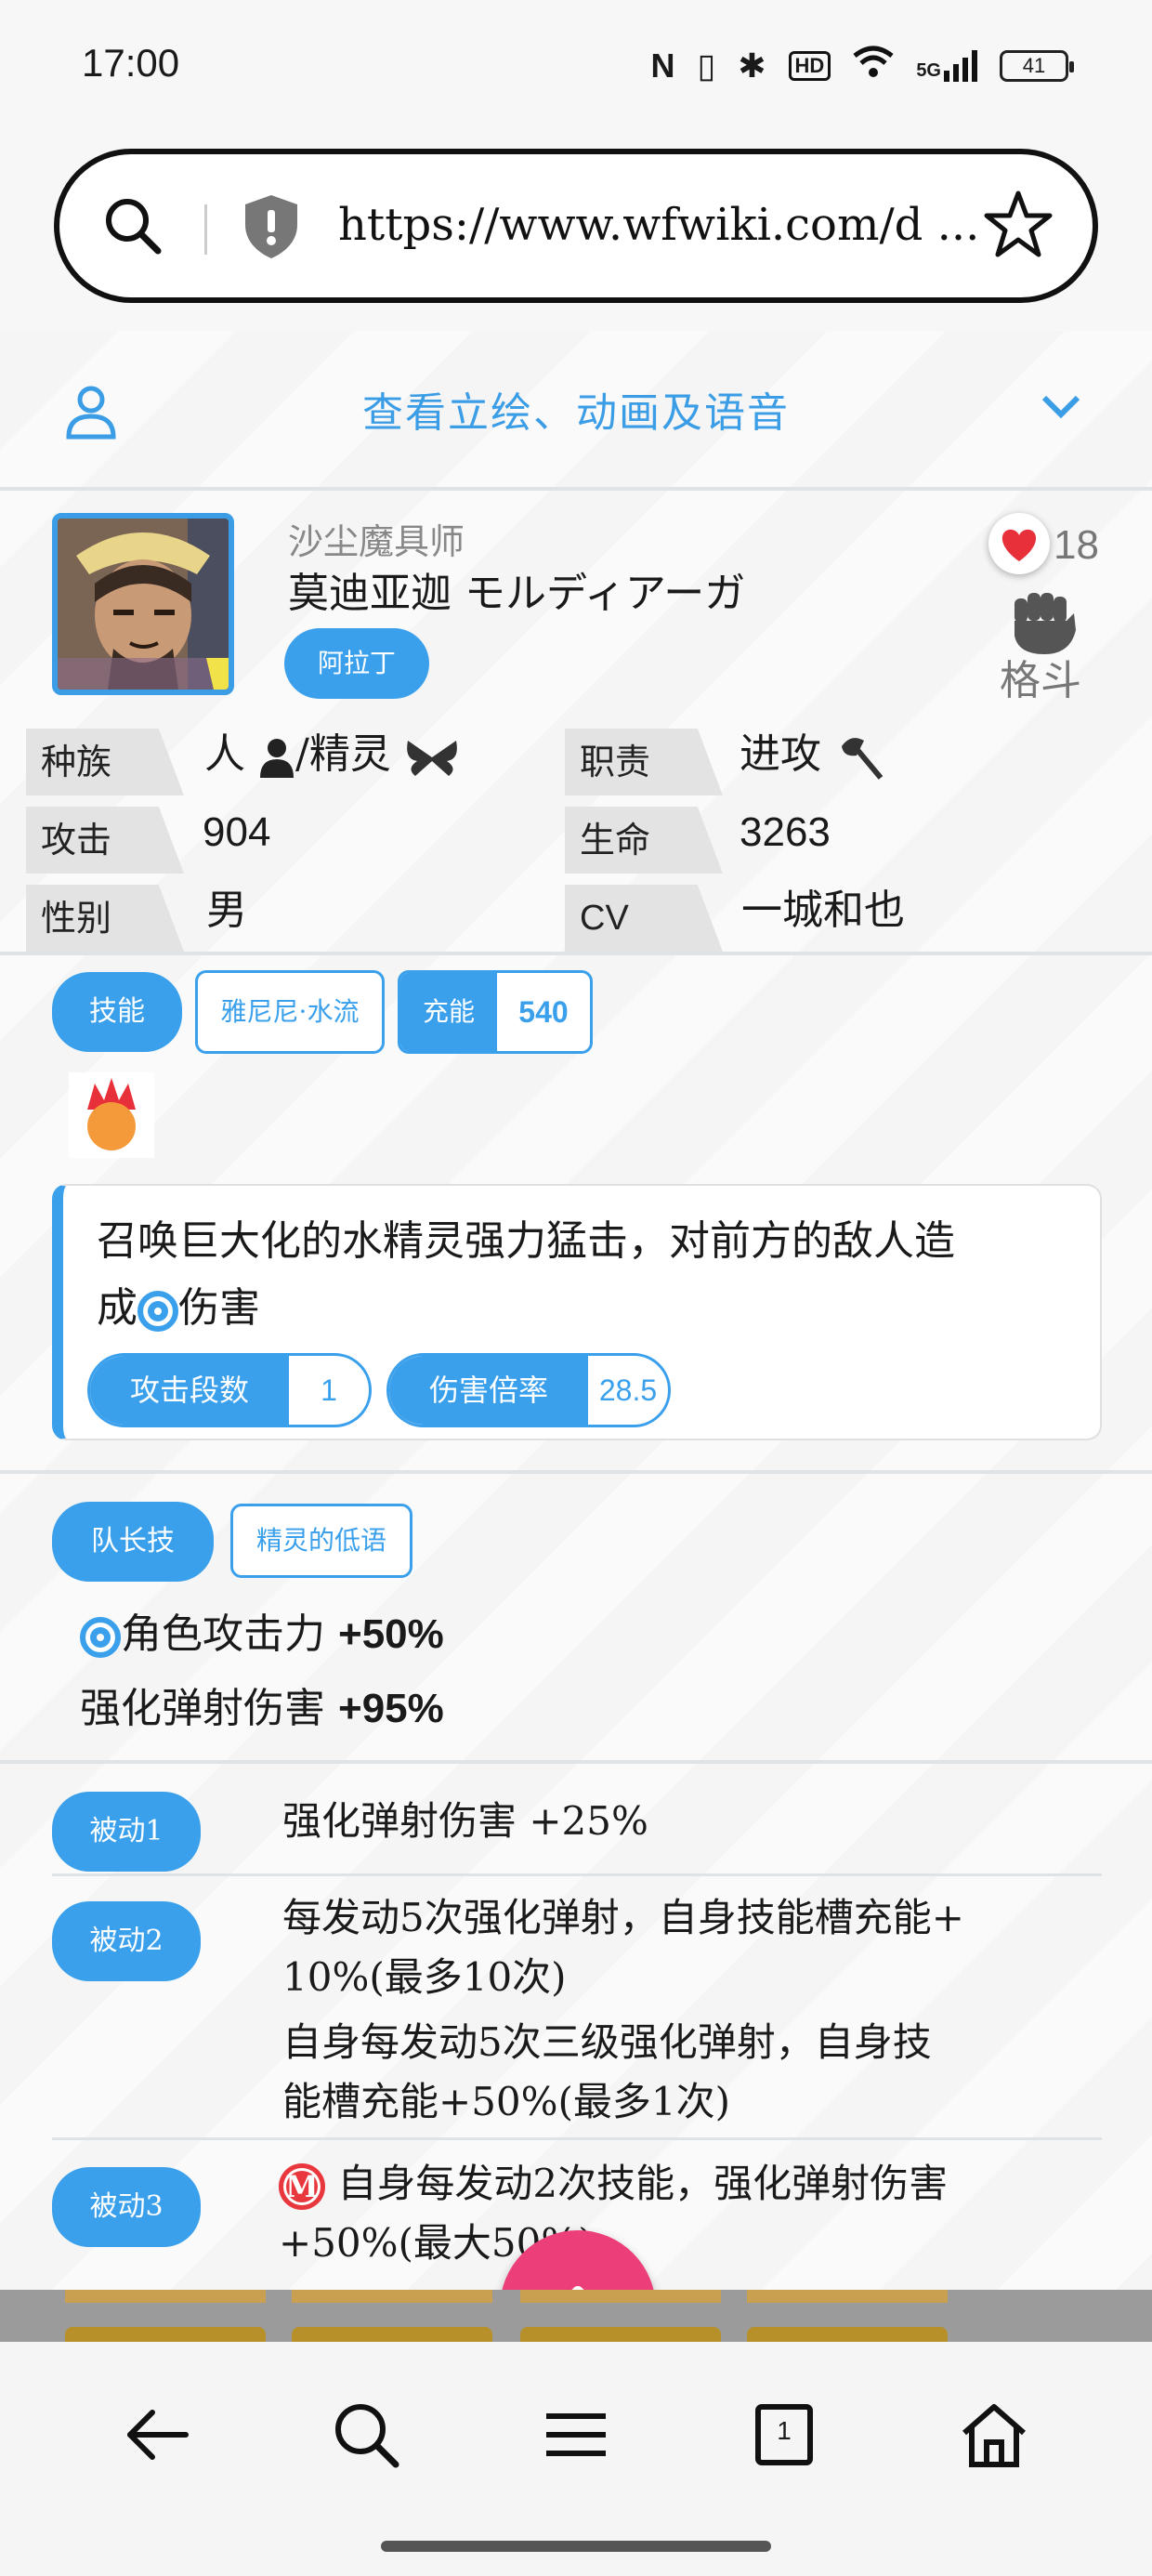 The image size is (1152, 2576). What do you see at coordinates (1040, 680) in the screenshot?
I see `attack-type-label: 格斗` at bounding box center [1040, 680].